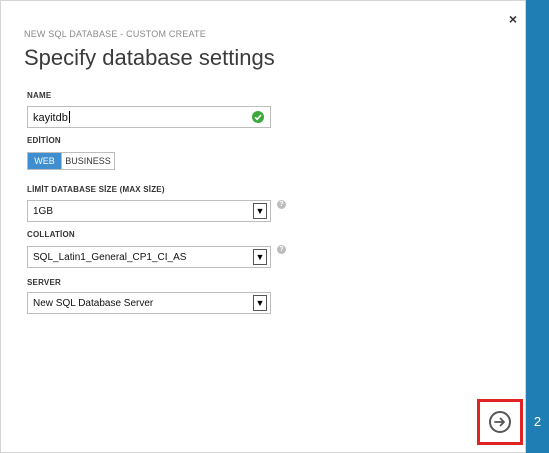 The image size is (549, 453). Describe the element at coordinates (43, 211) in the screenshot. I see `size-value: 1GB` at that location.